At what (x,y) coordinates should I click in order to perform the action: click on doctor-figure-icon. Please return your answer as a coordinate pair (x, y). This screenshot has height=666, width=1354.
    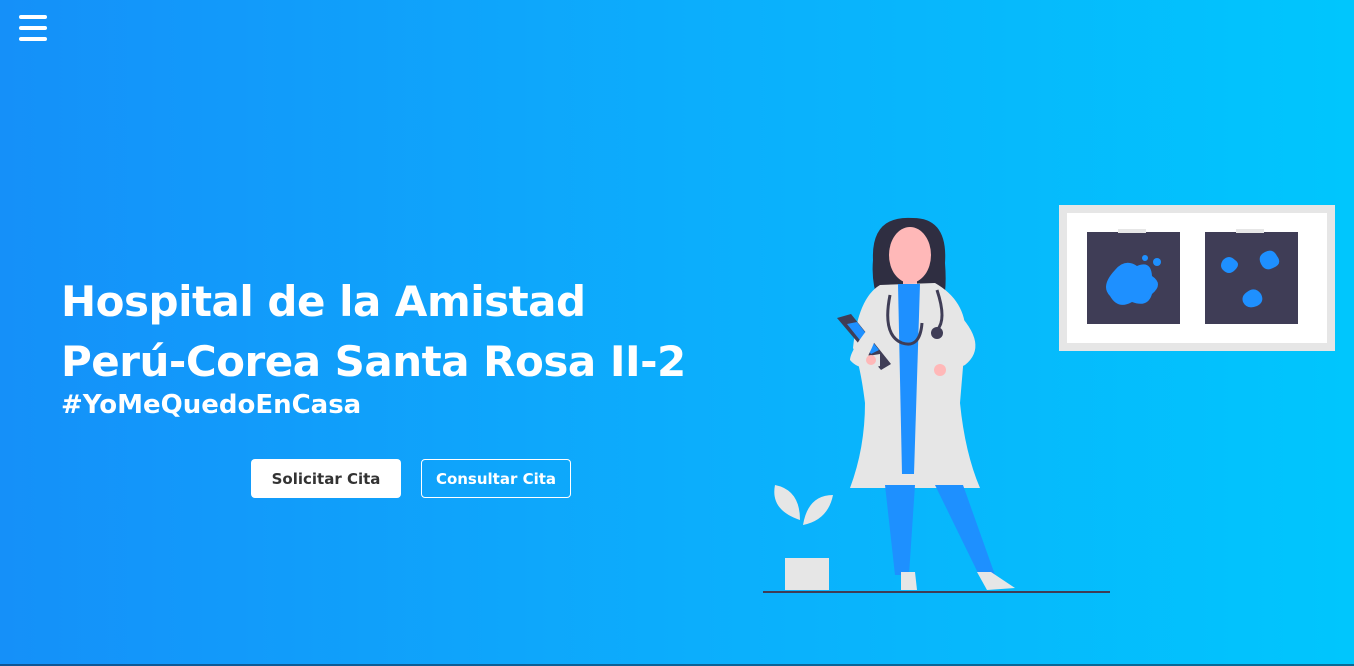
    Looking at the image, I should click on (926, 403).